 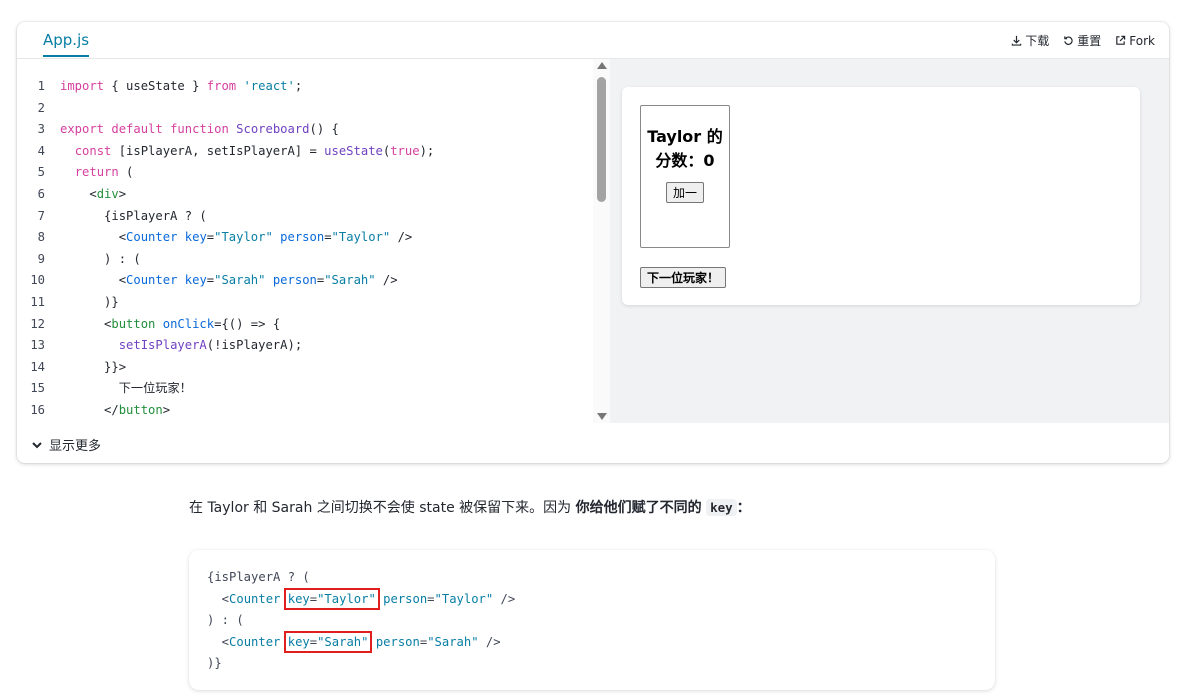 I want to click on line-number: 4, so click(x=41, y=150).